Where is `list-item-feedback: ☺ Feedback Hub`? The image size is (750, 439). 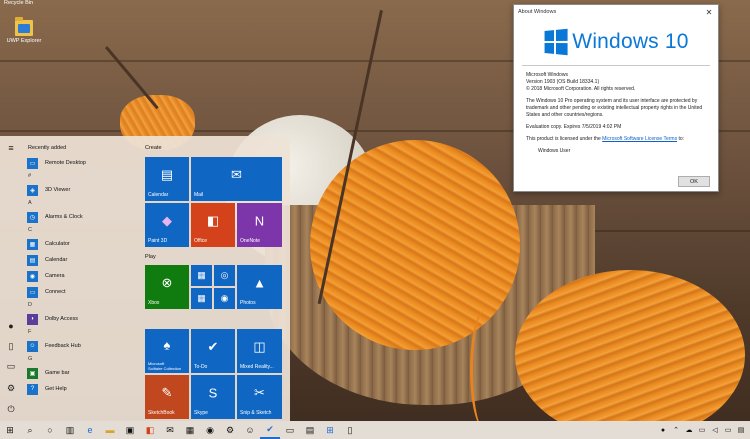
list-item-feedback: ☺ Feedback Hub is located at coordinates (81, 346).